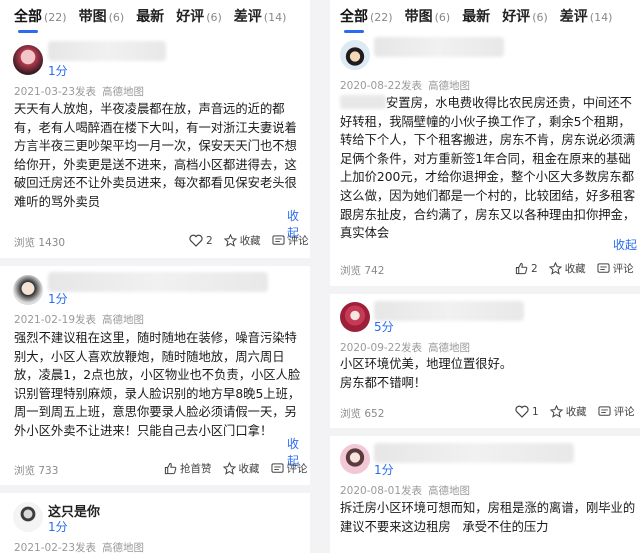 The width and height of the screenshot is (640, 553). What do you see at coordinates (363, 102) in the screenshot?
I see `redacted-text` at bounding box center [363, 102].